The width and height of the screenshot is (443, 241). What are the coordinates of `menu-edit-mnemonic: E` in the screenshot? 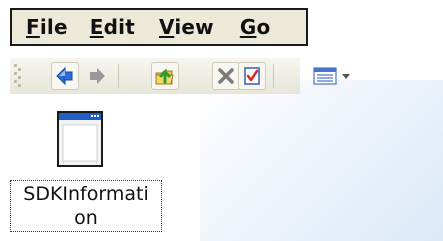 It's located at (96, 27).